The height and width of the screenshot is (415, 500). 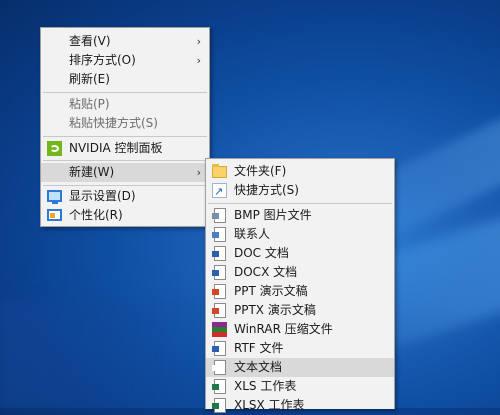 What do you see at coordinates (90, 41) in the screenshot?
I see `menu-item-label: 查看(V)` at bounding box center [90, 41].